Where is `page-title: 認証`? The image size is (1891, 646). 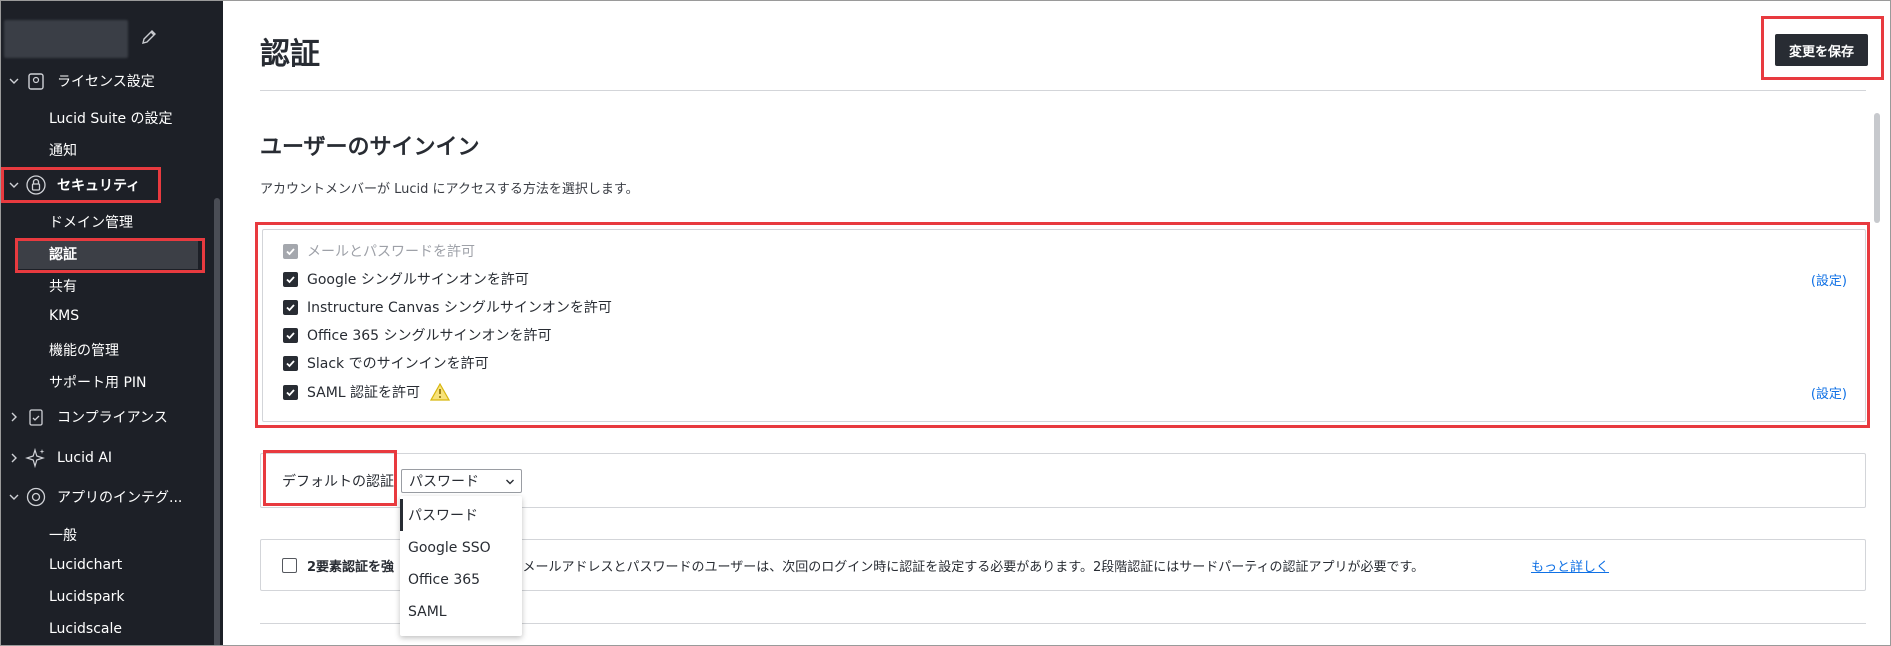
page-title: 認証 is located at coordinates (290, 54).